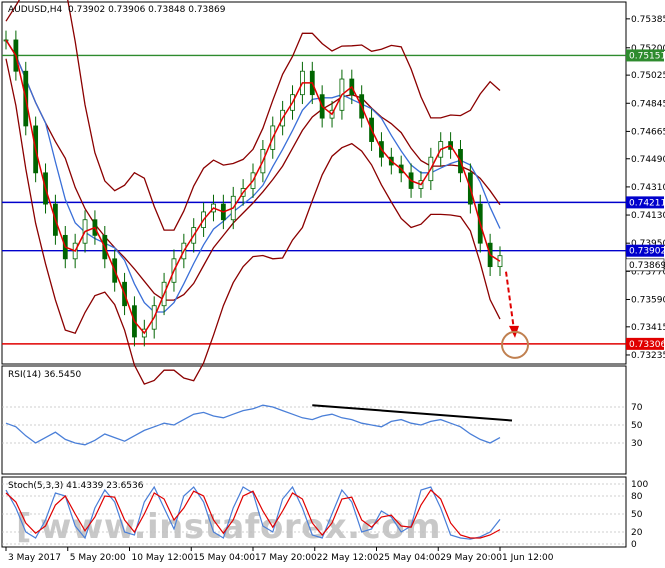 The width and height of the screenshot is (665, 568). I want to click on level-tag-label: 0.74211, so click(647, 203).